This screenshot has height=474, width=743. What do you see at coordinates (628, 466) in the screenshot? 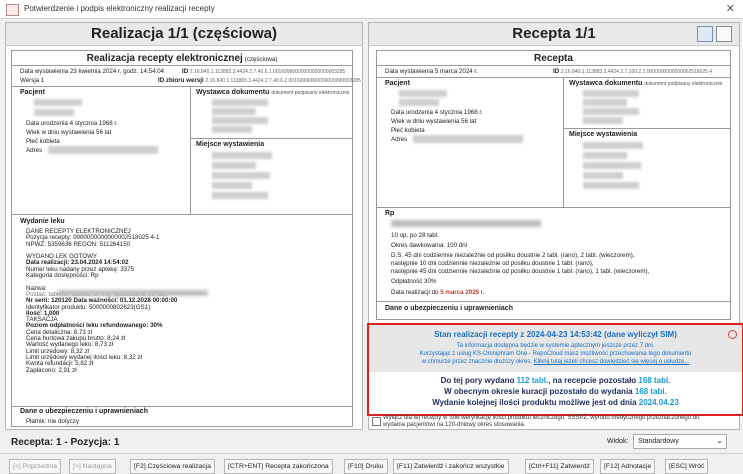
I see `annotations-button: [F12] Adnotacje` at bounding box center [628, 466].